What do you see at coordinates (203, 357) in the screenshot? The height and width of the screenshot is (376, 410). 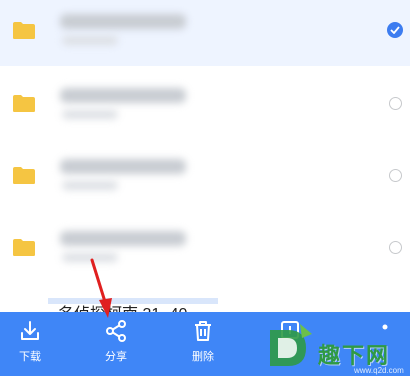 I see `delete-label: 删除` at bounding box center [203, 357].